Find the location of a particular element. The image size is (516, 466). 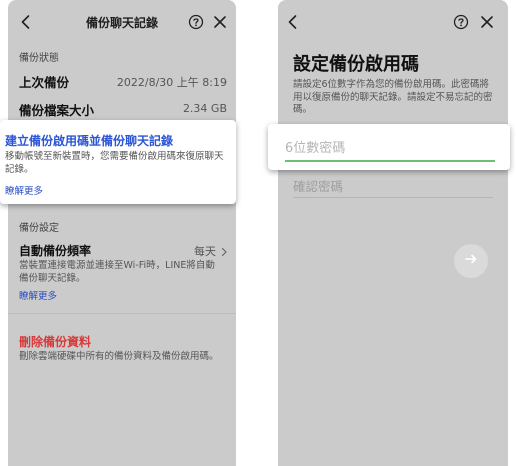

arrow-right-icon is located at coordinates (471, 261).